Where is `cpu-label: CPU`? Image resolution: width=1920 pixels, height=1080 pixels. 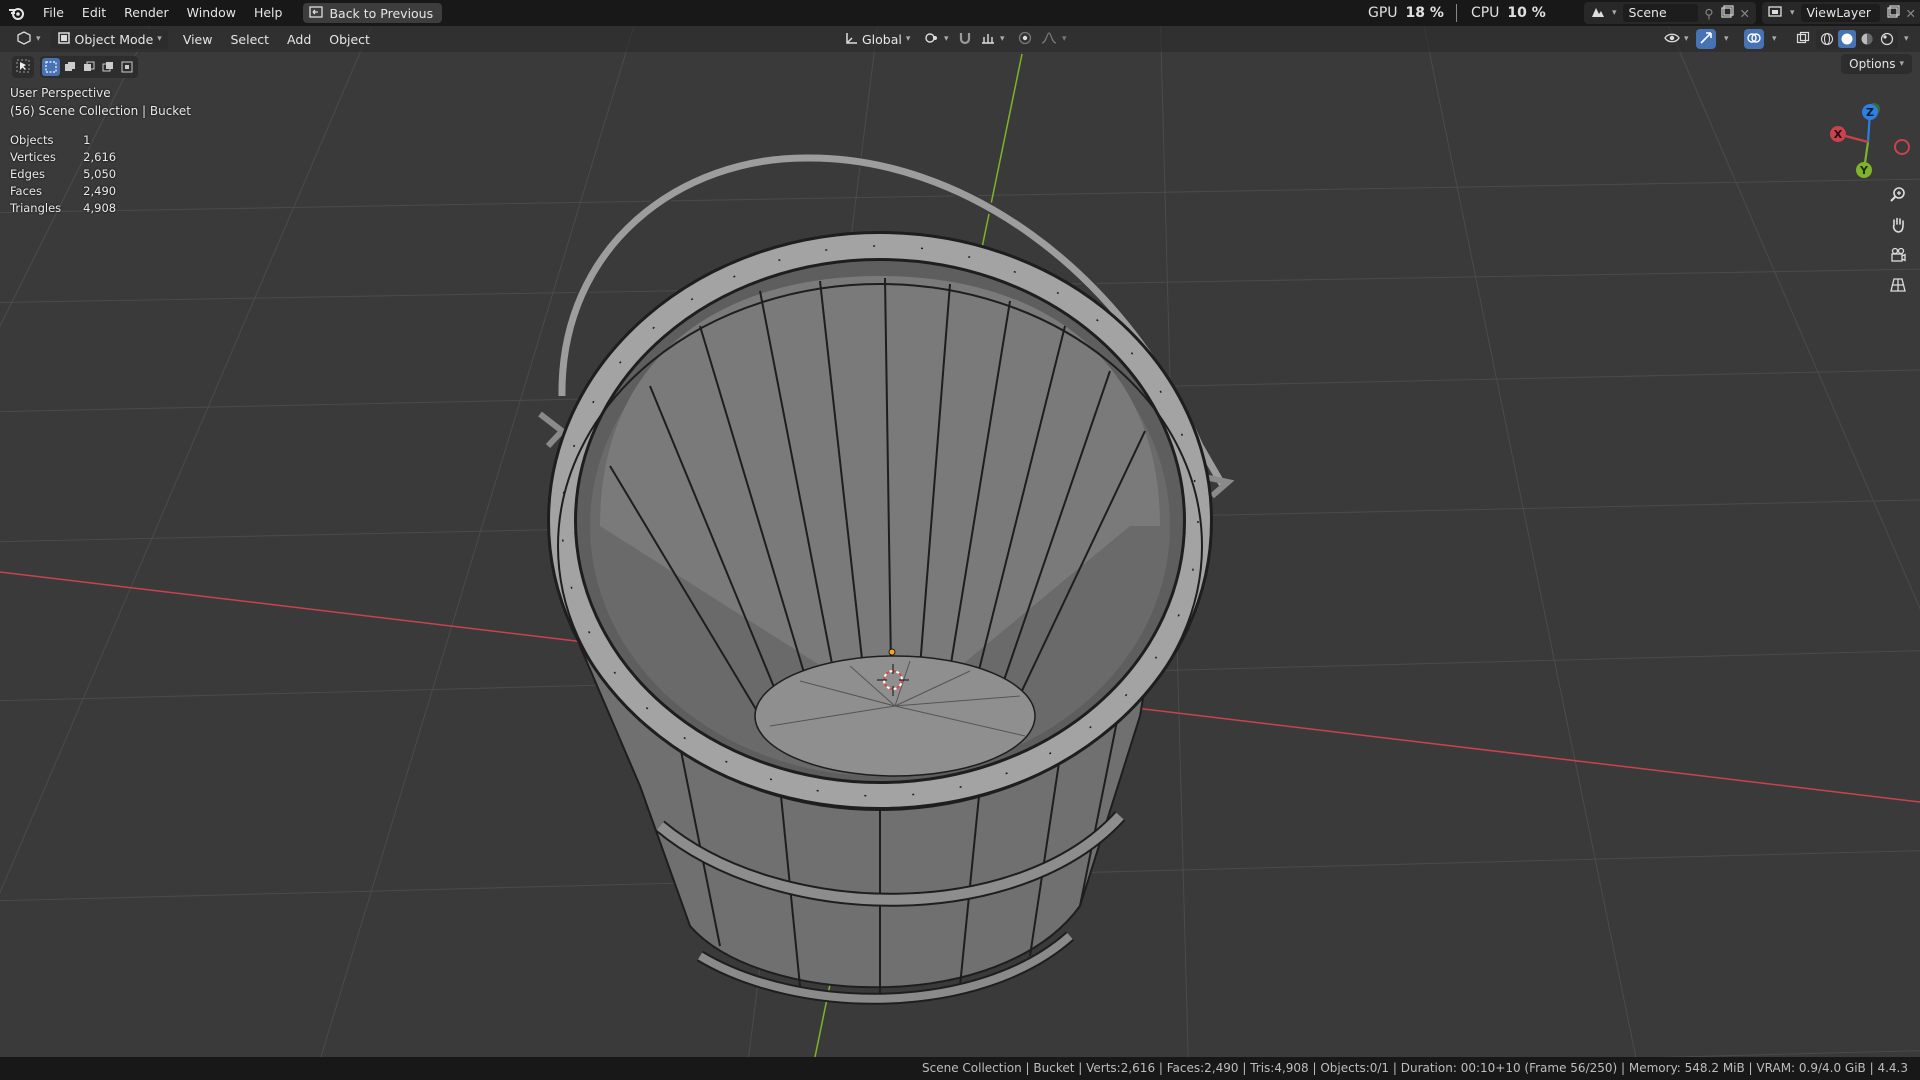
cpu-label: CPU is located at coordinates (1485, 13).